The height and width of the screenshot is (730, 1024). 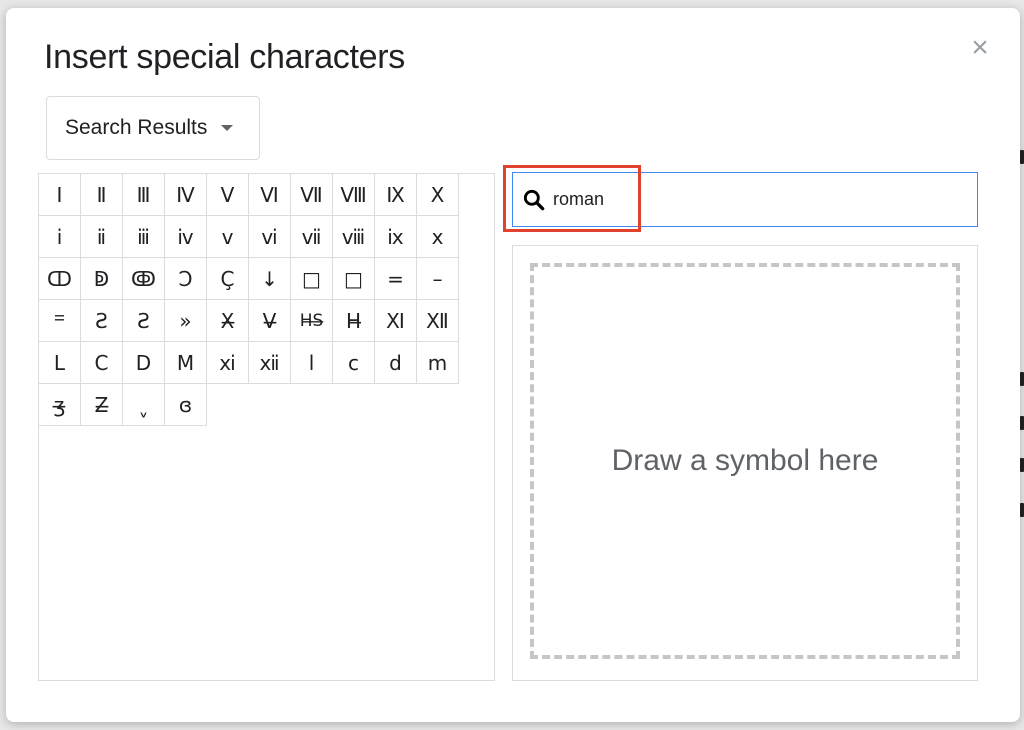 I want to click on draw-prompt: Draw a symbol here, so click(x=745, y=460).